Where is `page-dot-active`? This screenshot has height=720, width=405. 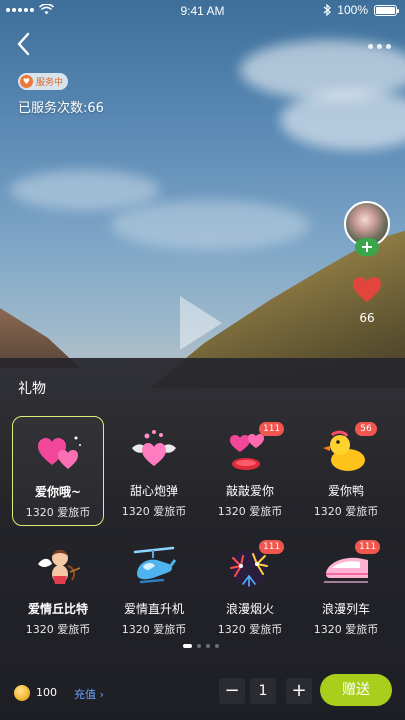 page-dot-active is located at coordinates (187, 646).